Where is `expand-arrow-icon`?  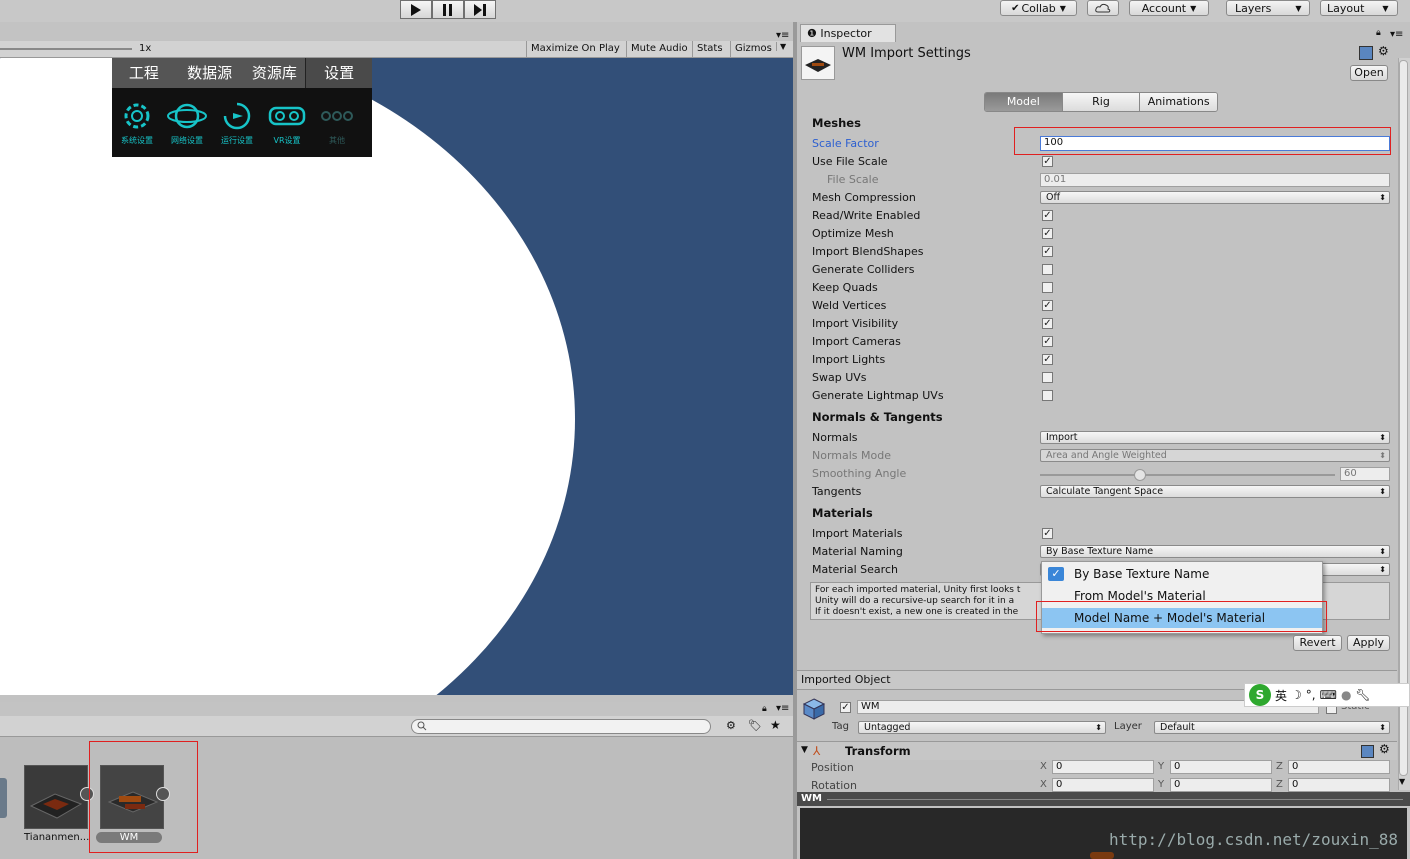 expand-arrow-icon is located at coordinates (163, 794).